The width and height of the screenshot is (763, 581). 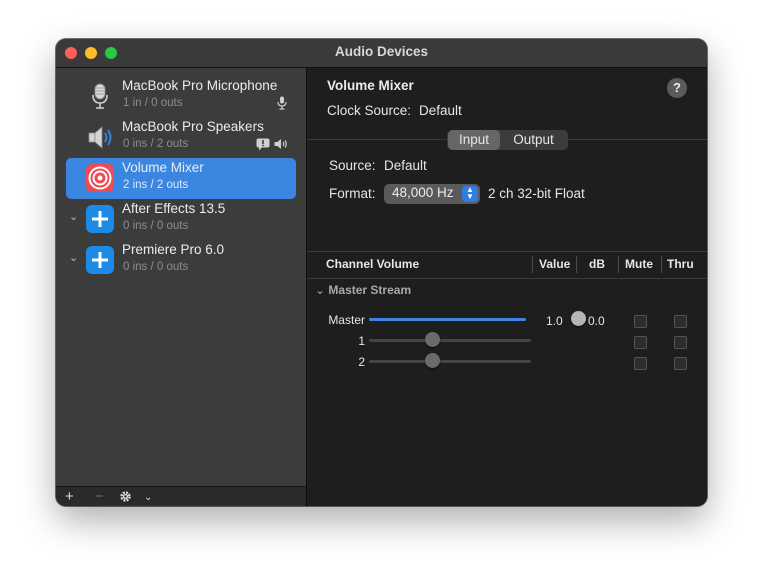 What do you see at coordinates (173, 249) in the screenshot?
I see `device-name: Premiere Pro 6.0` at bounding box center [173, 249].